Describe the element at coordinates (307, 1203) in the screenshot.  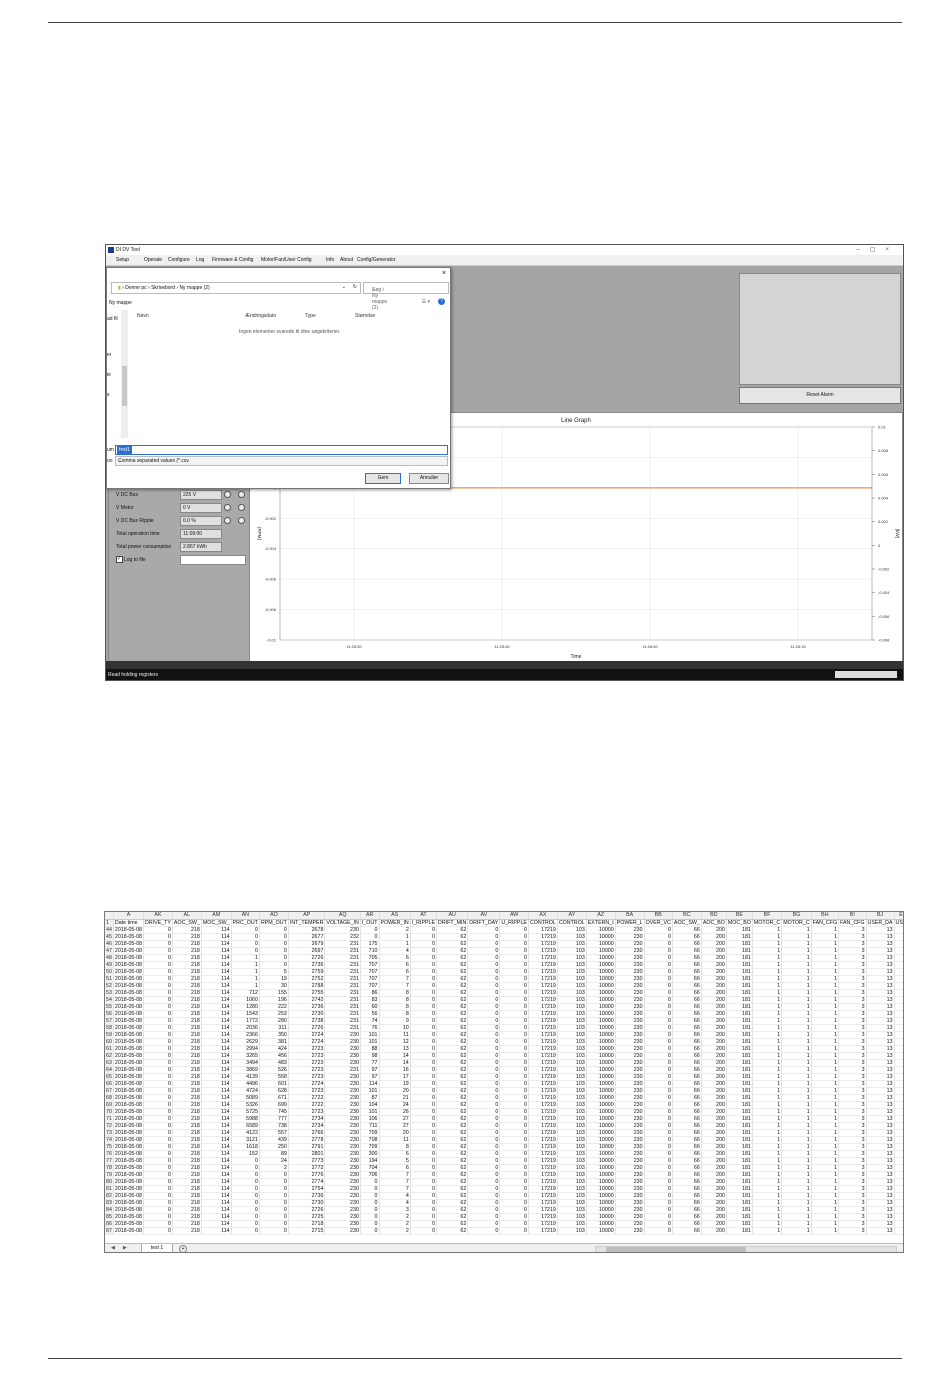
I see `cell: 2730` at that location.